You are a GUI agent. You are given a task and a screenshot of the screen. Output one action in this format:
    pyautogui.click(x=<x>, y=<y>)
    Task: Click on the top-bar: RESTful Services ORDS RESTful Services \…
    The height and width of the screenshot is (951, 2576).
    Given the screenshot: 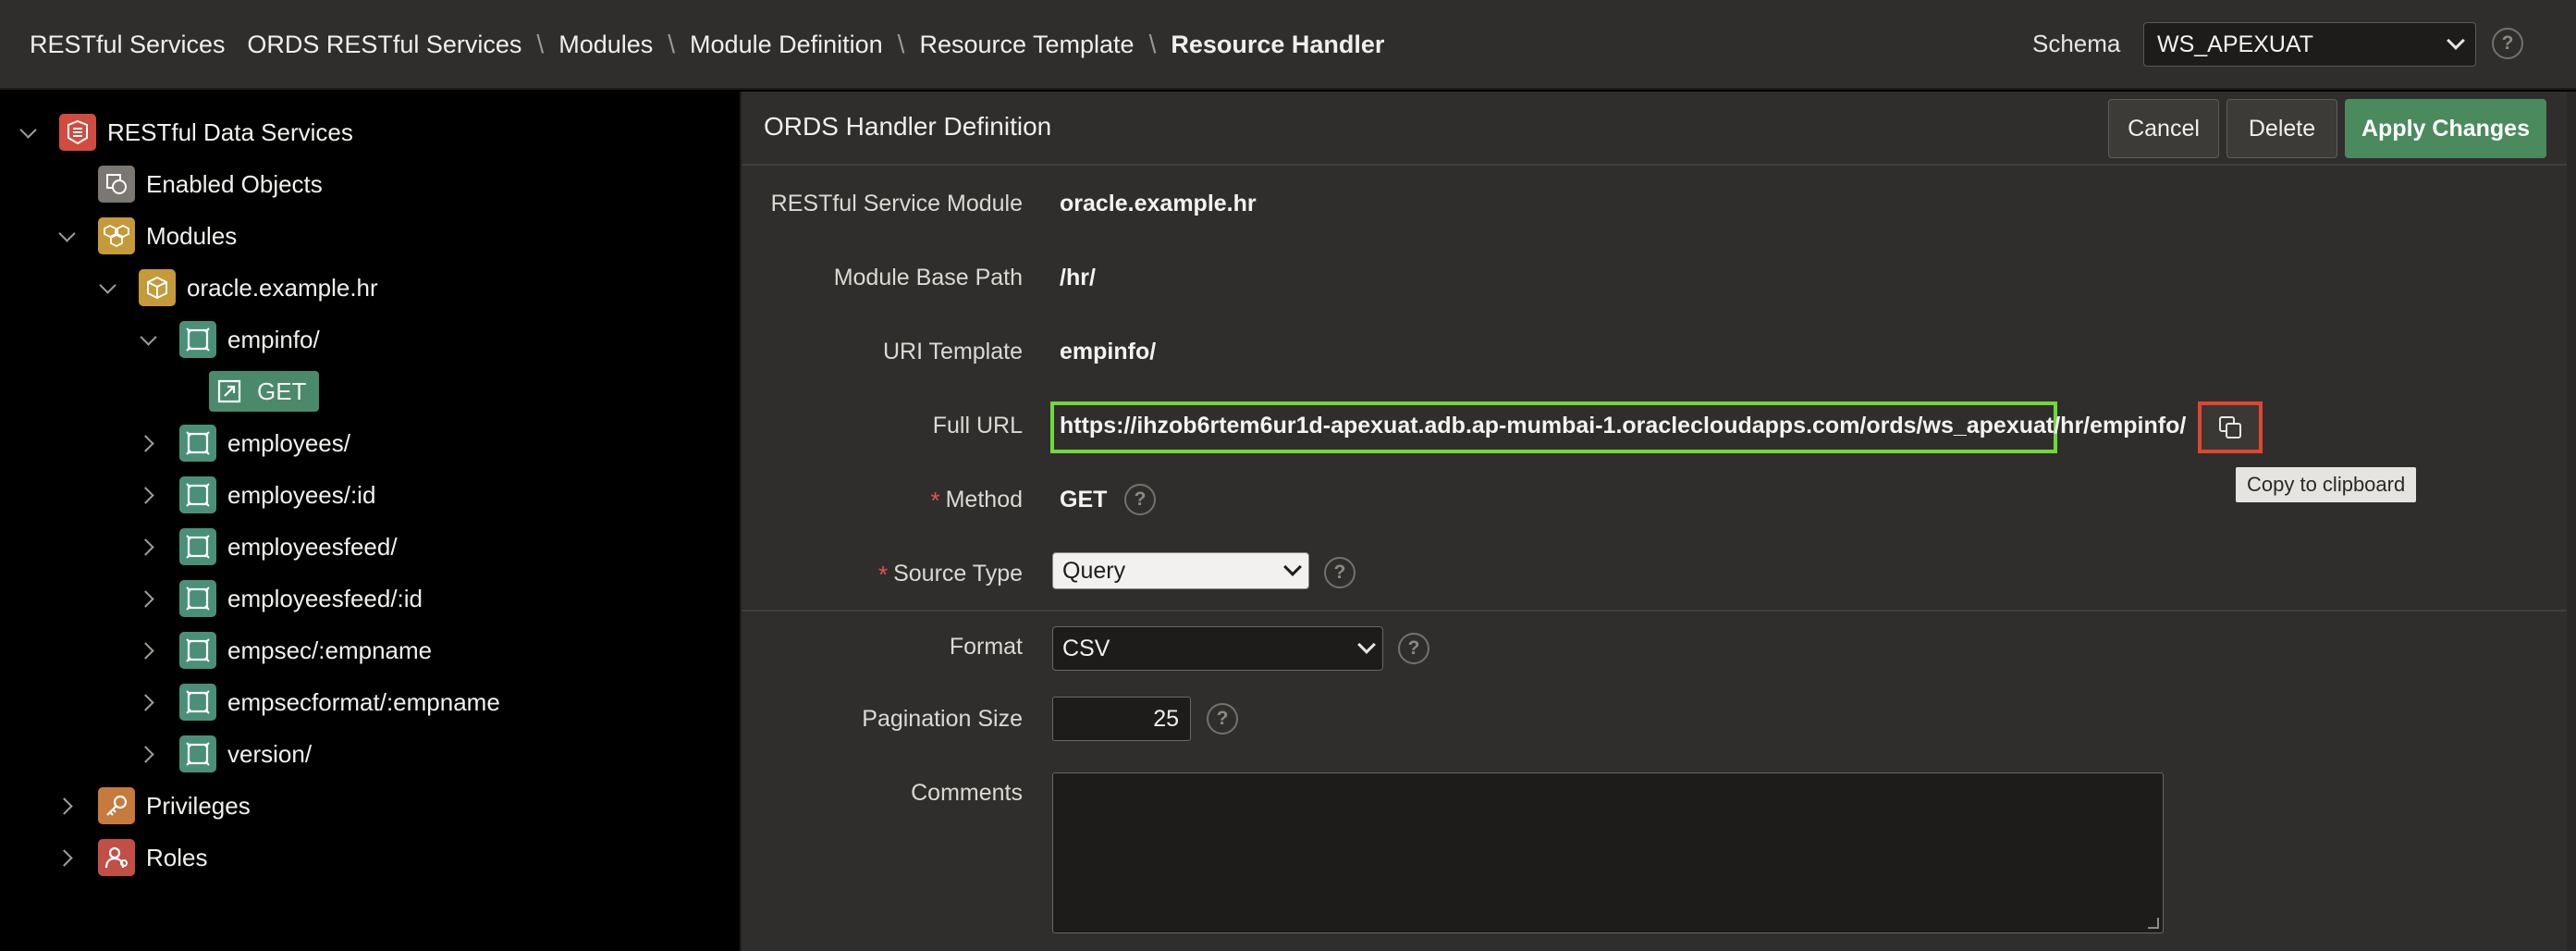 What is the action you would take?
    pyautogui.click(x=1288, y=45)
    